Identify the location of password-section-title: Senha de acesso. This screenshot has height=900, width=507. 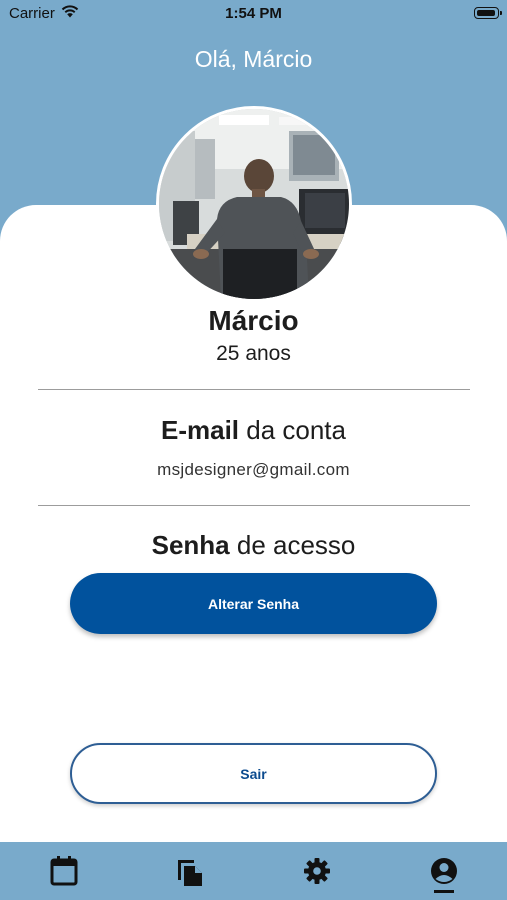
(253, 545).